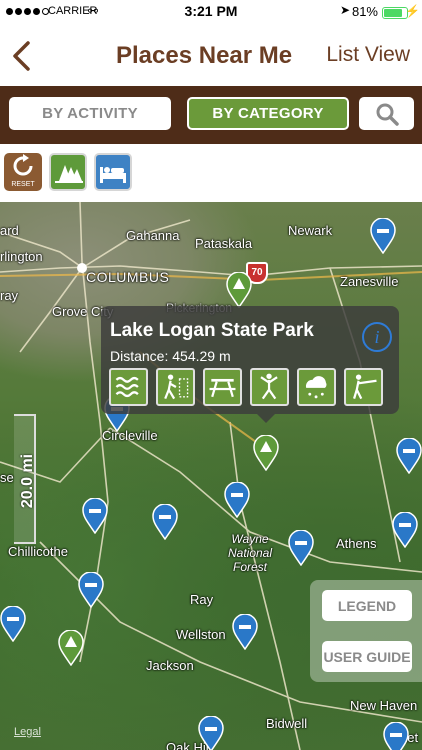 The image size is (422, 750). Describe the element at coordinates (153, 235) in the screenshot. I see `map-label-gahanna: Gahanna` at that location.